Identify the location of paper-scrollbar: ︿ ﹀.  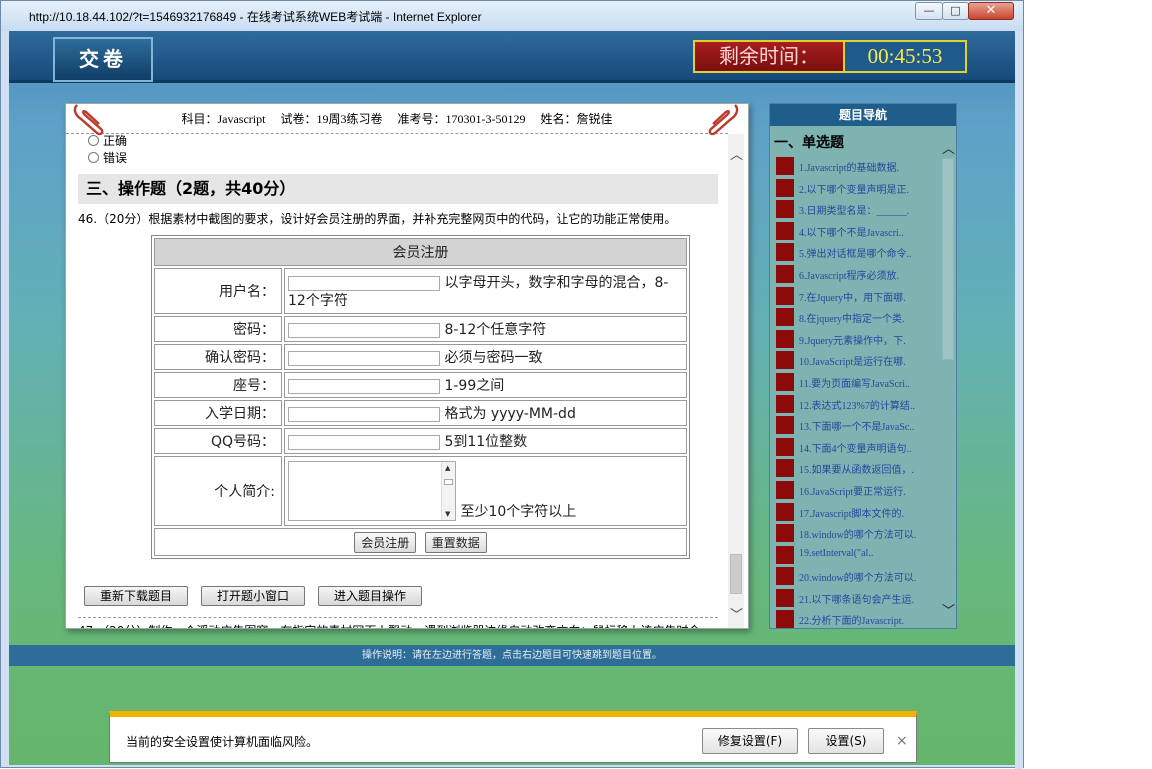
(736, 381).